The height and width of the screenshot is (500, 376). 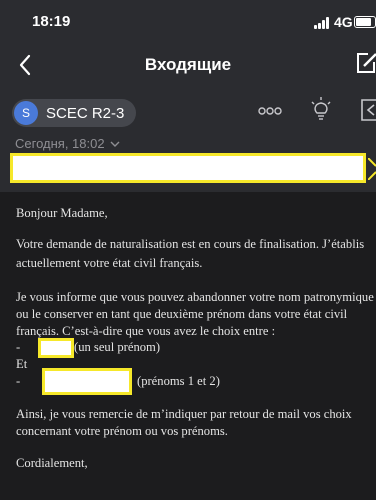 I want to click on paragraph-3-line-2: concernant votre prénom ou vos prénoms., so click(x=122, y=431).